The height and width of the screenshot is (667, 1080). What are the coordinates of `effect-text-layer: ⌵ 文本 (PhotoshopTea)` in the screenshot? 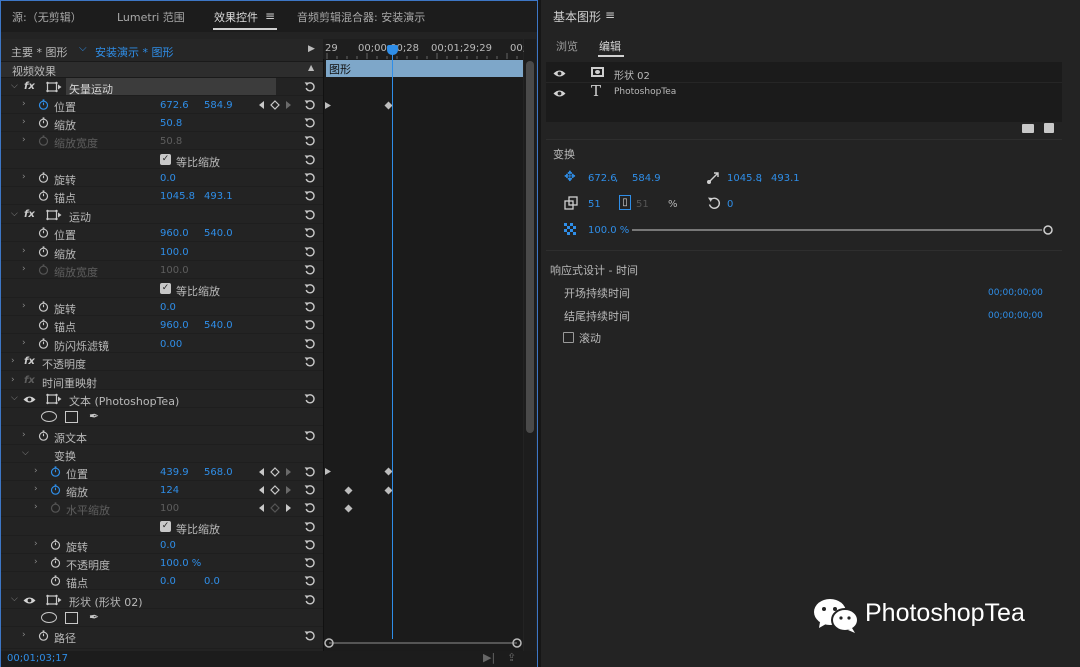 It's located at (162, 399).